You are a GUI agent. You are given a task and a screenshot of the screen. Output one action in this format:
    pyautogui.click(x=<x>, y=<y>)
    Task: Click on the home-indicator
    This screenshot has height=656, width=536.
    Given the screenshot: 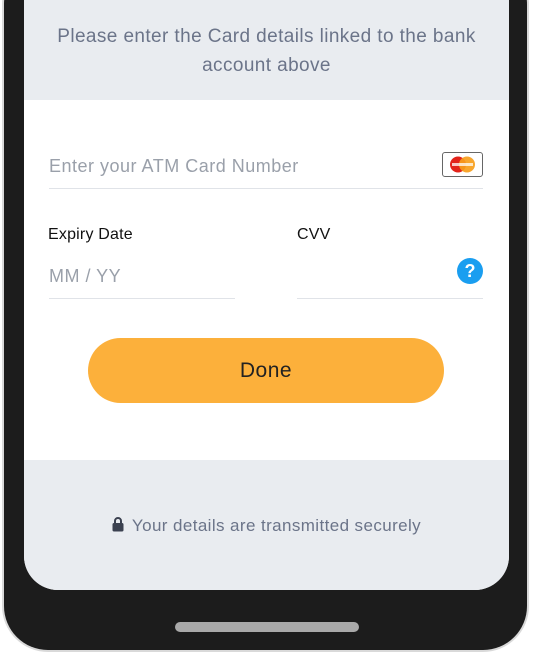 What is the action you would take?
    pyautogui.click(x=267, y=627)
    